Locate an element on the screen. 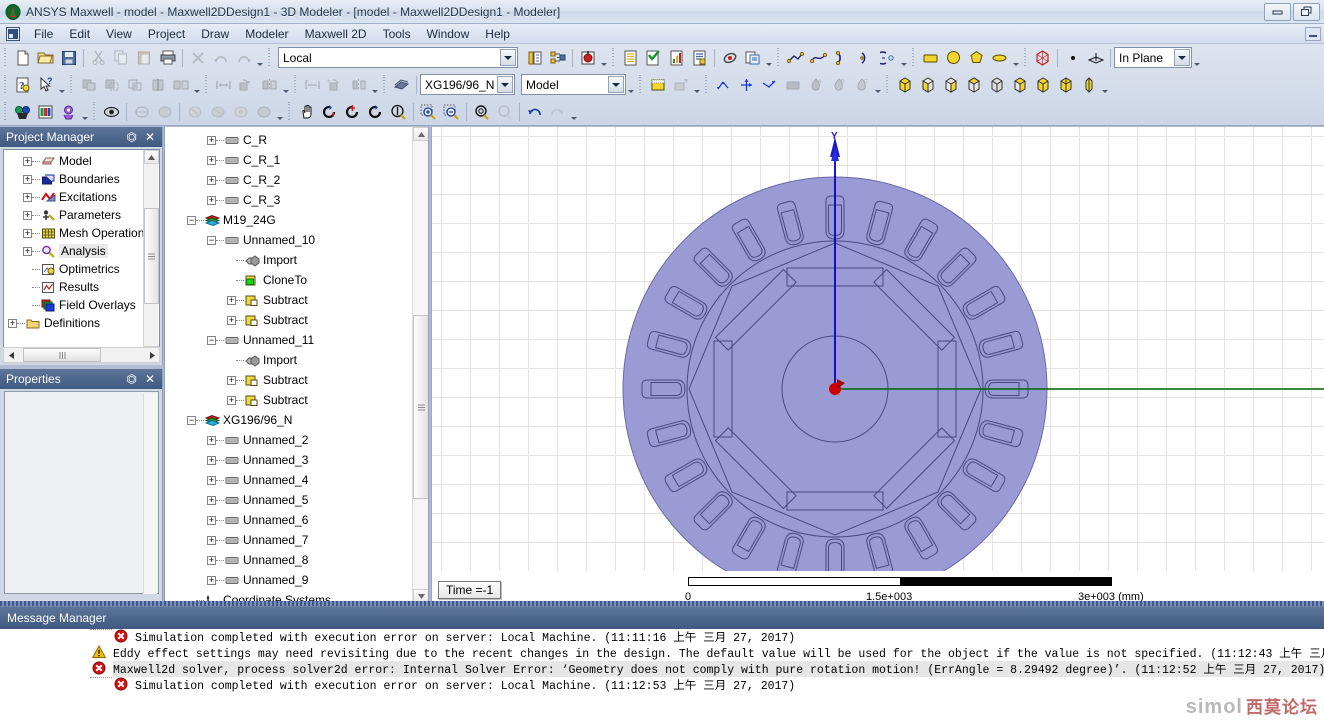 This screenshot has width=1324, height=721. collapse-toggle-icon: − is located at coordinates (211, 340).